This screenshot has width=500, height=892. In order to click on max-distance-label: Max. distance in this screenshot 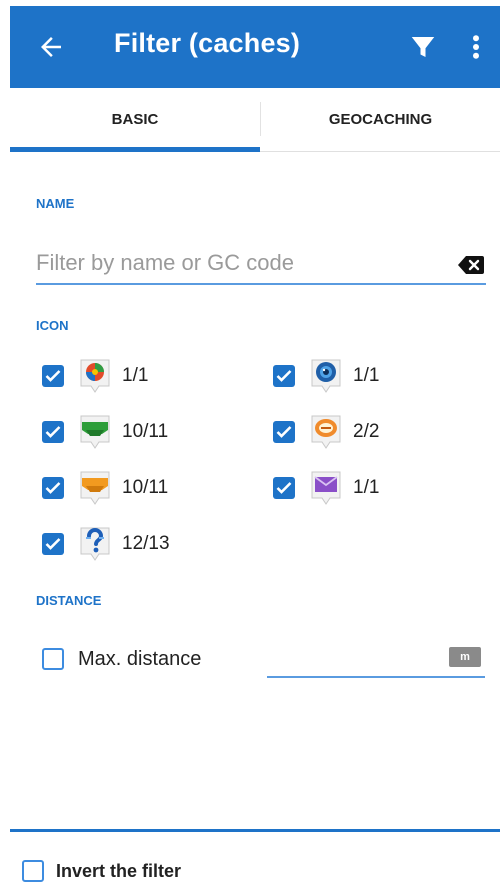, I will do `click(140, 658)`.